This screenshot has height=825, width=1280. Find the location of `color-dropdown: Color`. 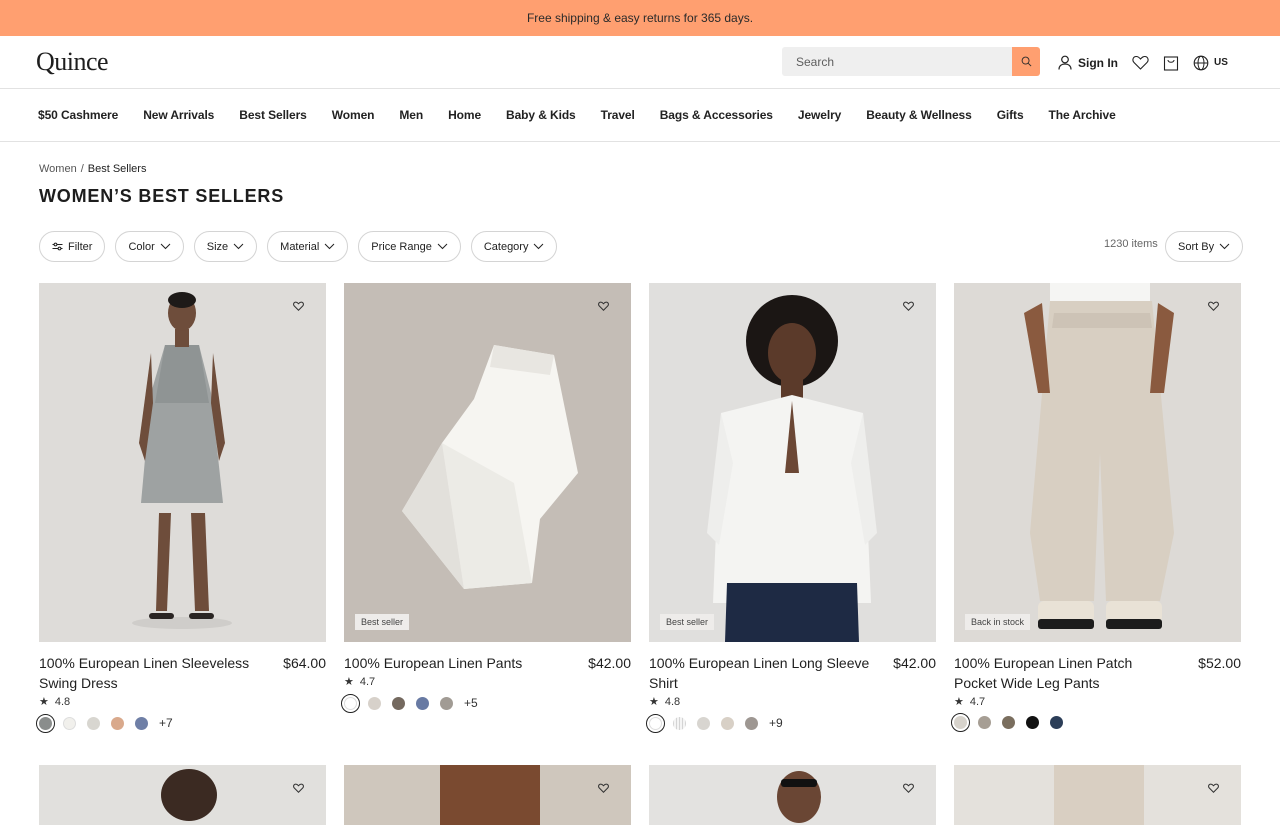

color-dropdown: Color is located at coordinates (149, 246).